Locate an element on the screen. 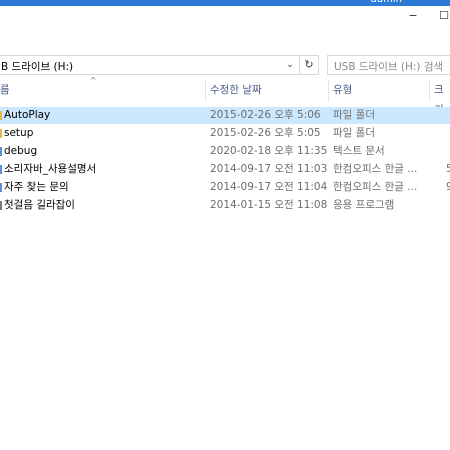 This screenshot has height=450, width=450. file-name: debug is located at coordinates (21, 151).